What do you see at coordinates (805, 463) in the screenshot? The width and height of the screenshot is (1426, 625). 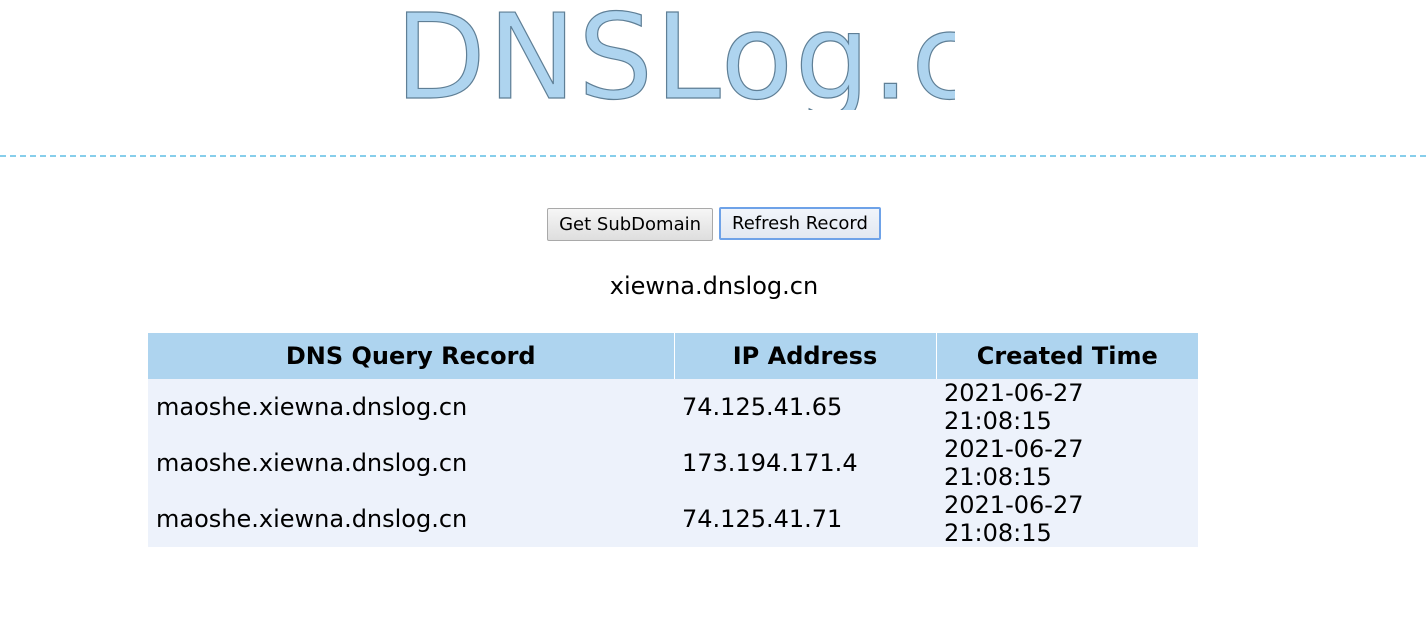 I see `ip-address-cell: 173.194.171.4` at bounding box center [805, 463].